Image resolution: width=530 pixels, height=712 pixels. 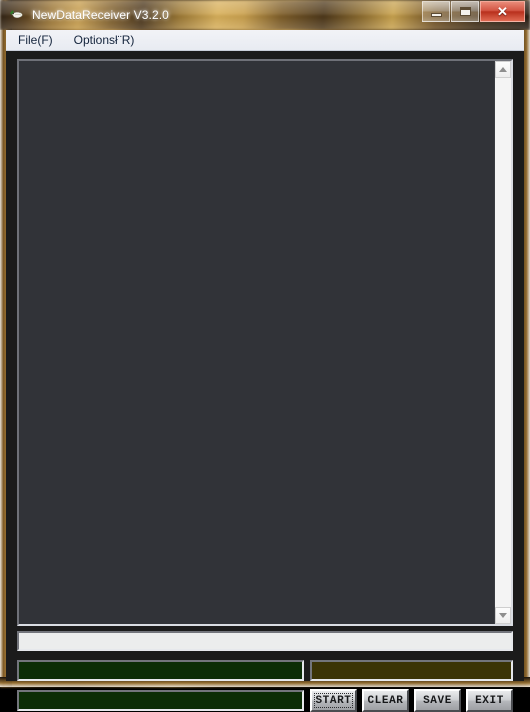 I want to click on bottom-panel: START CLEAR SAVE EXIT, so click(x=265, y=671).